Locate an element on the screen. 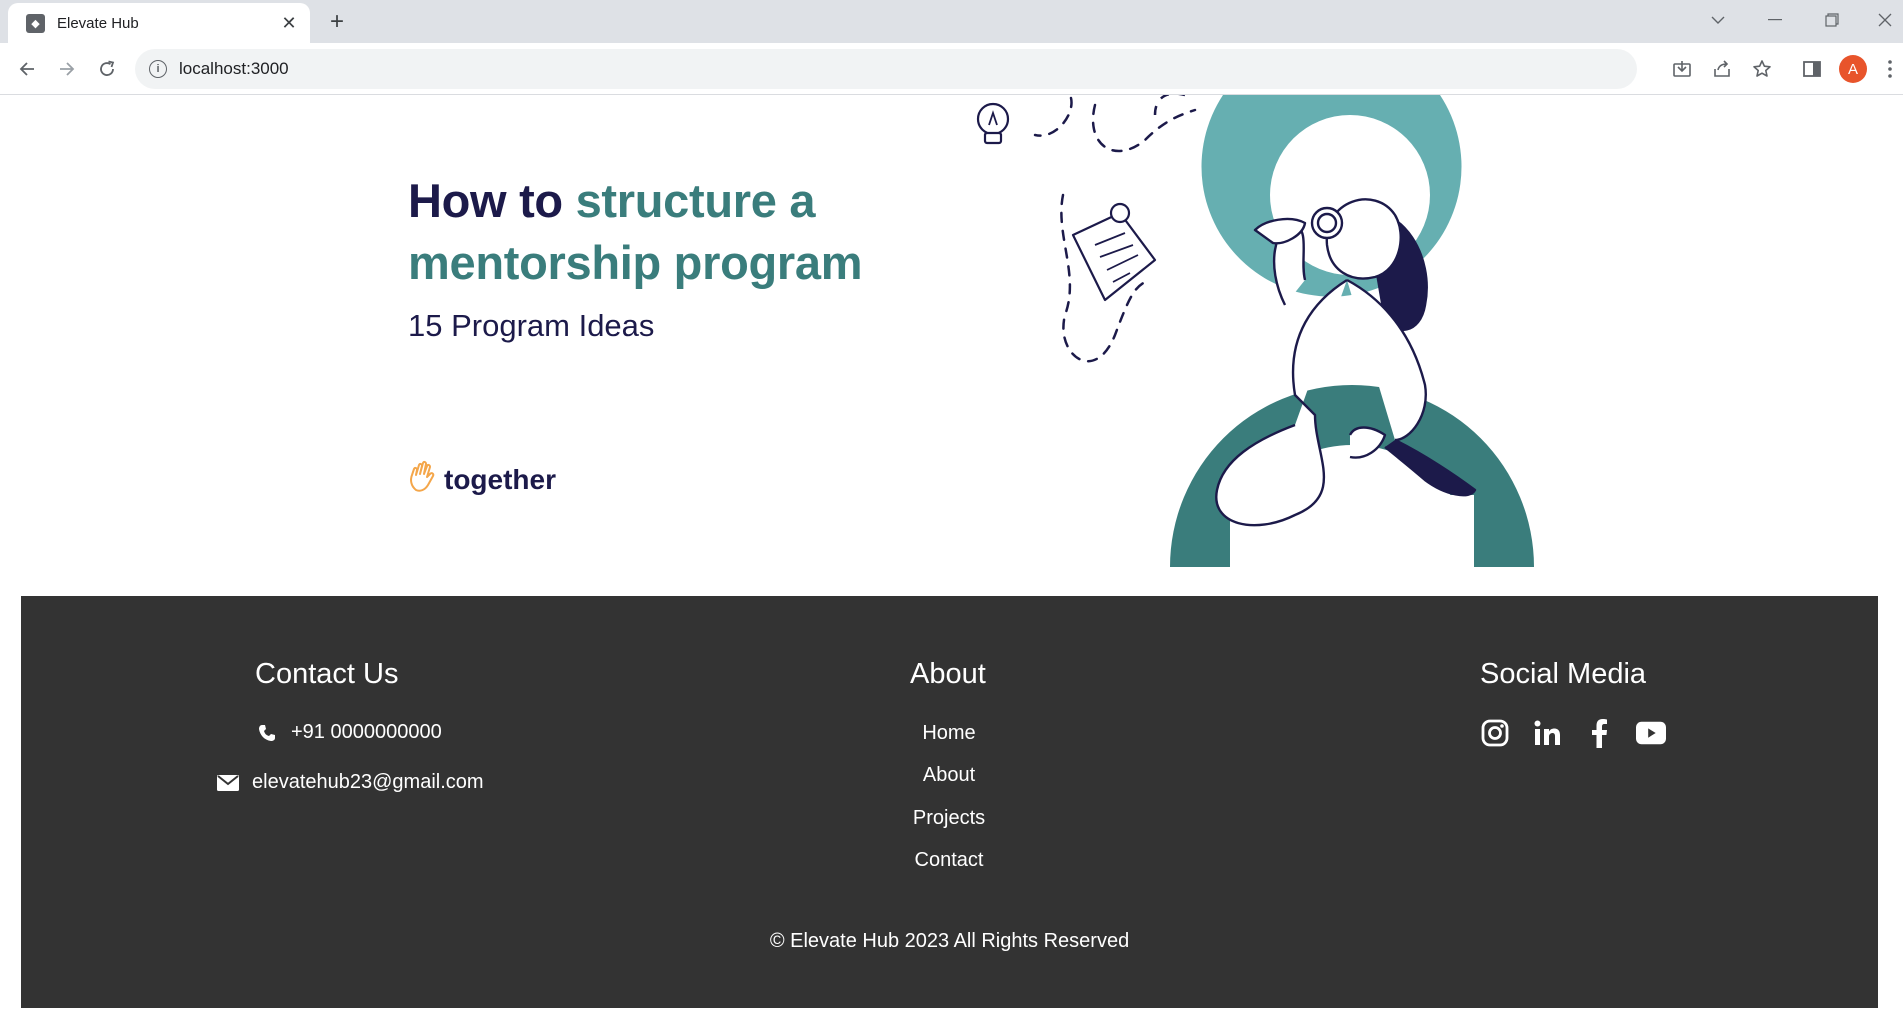  linkedin-icon is located at coordinates (1547, 733).